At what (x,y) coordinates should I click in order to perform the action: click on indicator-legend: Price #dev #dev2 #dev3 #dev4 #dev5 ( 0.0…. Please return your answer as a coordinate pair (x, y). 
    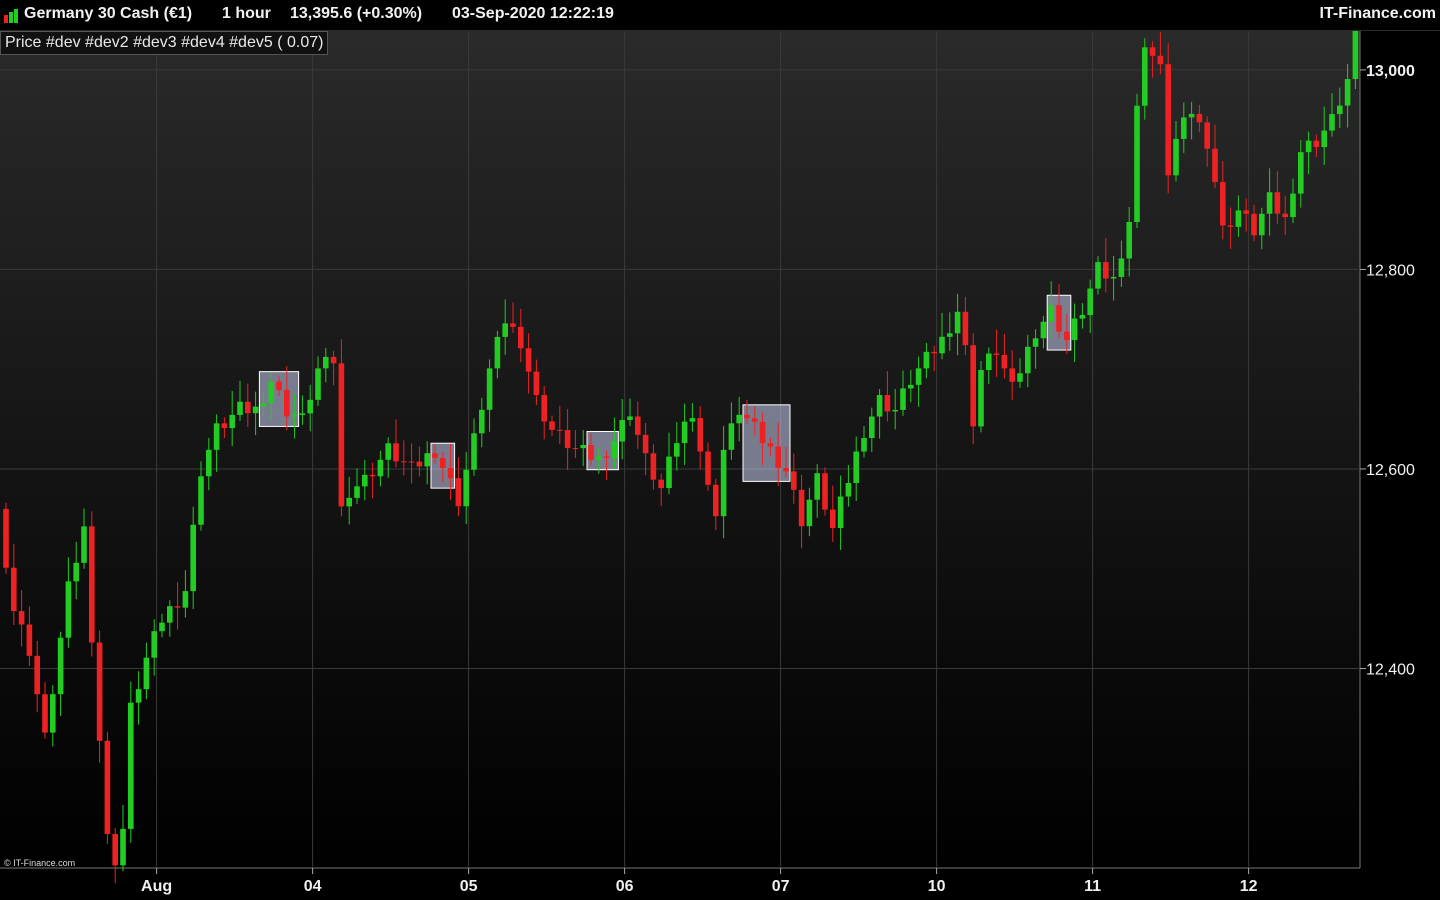
    Looking at the image, I should click on (164, 43).